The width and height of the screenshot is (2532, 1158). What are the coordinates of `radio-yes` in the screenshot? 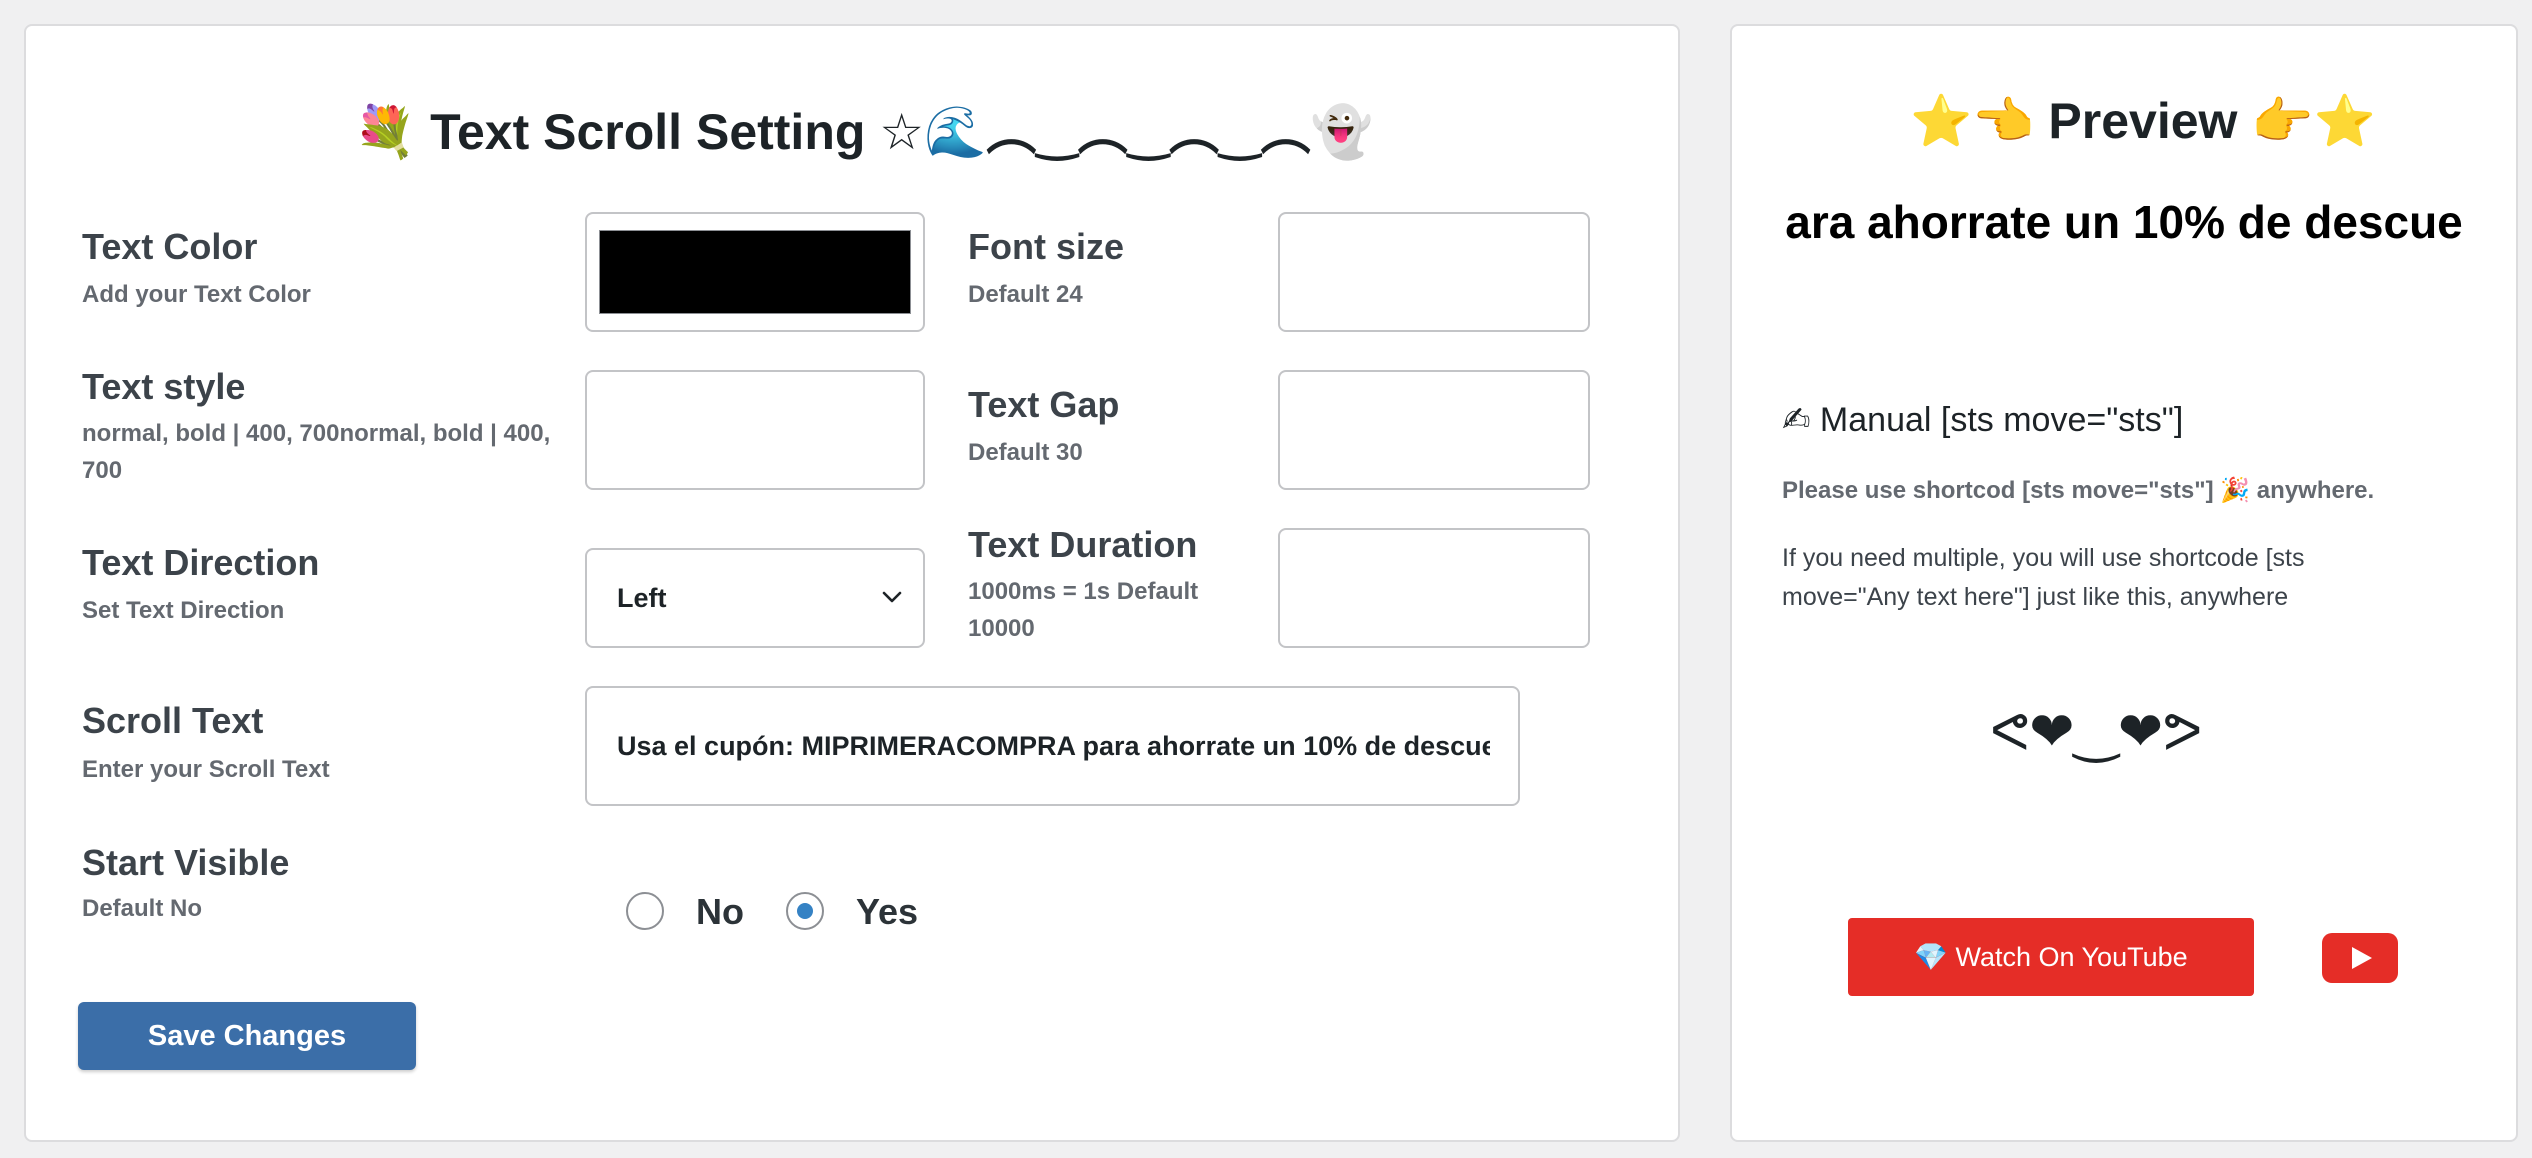 It's located at (805, 911).